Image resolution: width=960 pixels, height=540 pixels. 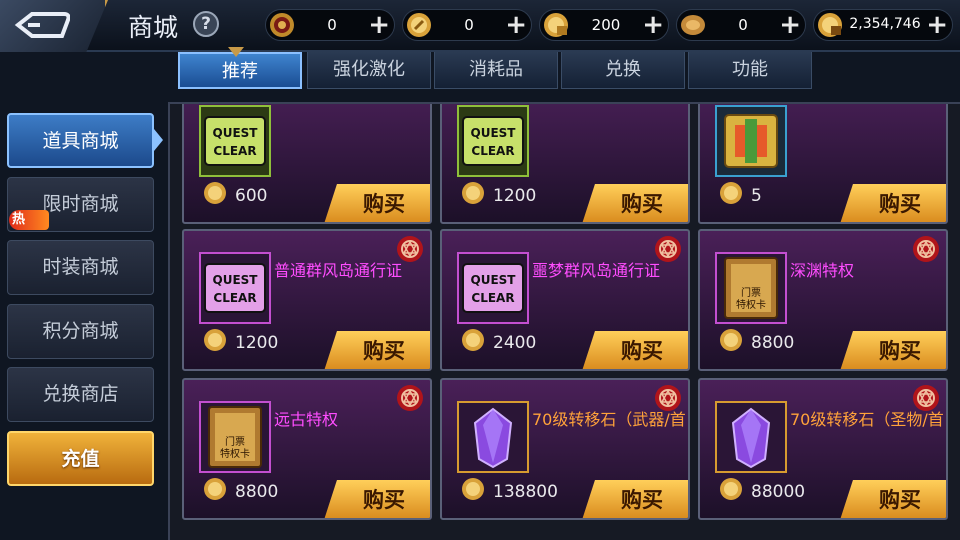 What do you see at coordinates (693, 25) in the screenshot?
I see `bronze-coin-icon` at bounding box center [693, 25].